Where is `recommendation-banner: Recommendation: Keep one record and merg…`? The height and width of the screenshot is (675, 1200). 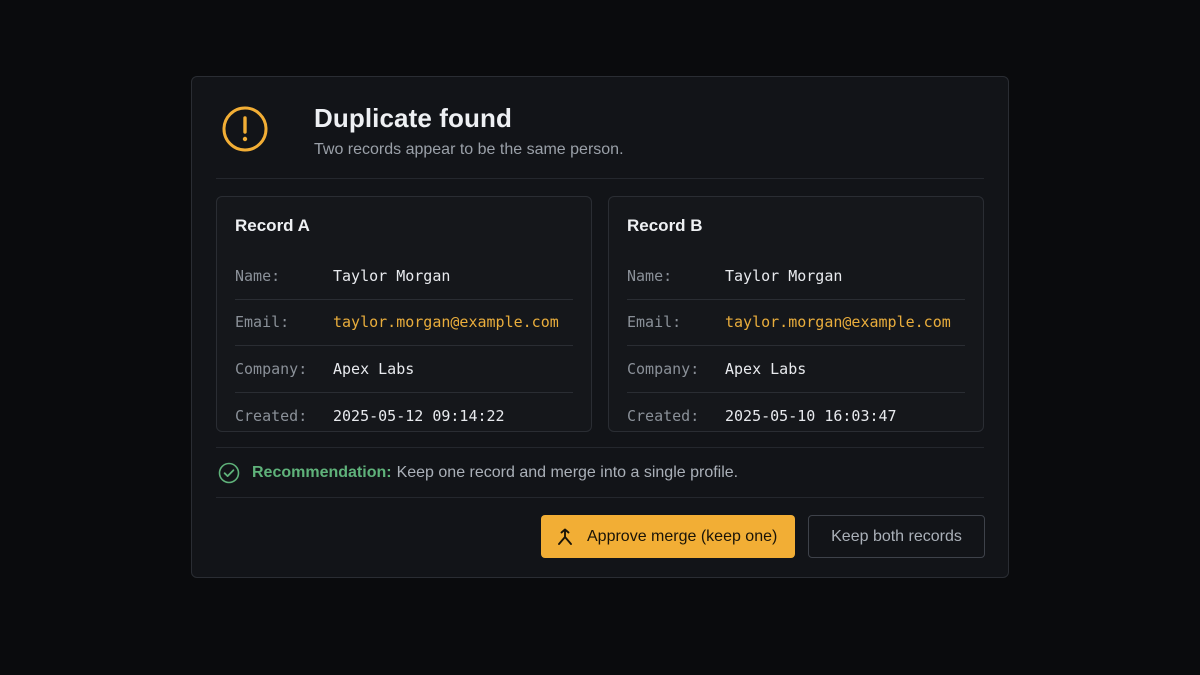
recommendation-banner: Recommendation: Keep one record and merg… is located at coordinates (600, 473).